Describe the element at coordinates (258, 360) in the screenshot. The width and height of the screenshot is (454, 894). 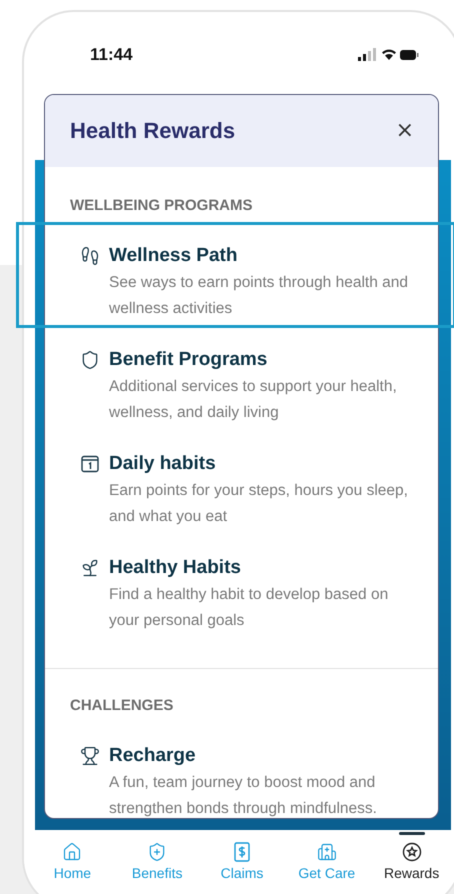
I see `program-title: Benefit Programs` at that location.